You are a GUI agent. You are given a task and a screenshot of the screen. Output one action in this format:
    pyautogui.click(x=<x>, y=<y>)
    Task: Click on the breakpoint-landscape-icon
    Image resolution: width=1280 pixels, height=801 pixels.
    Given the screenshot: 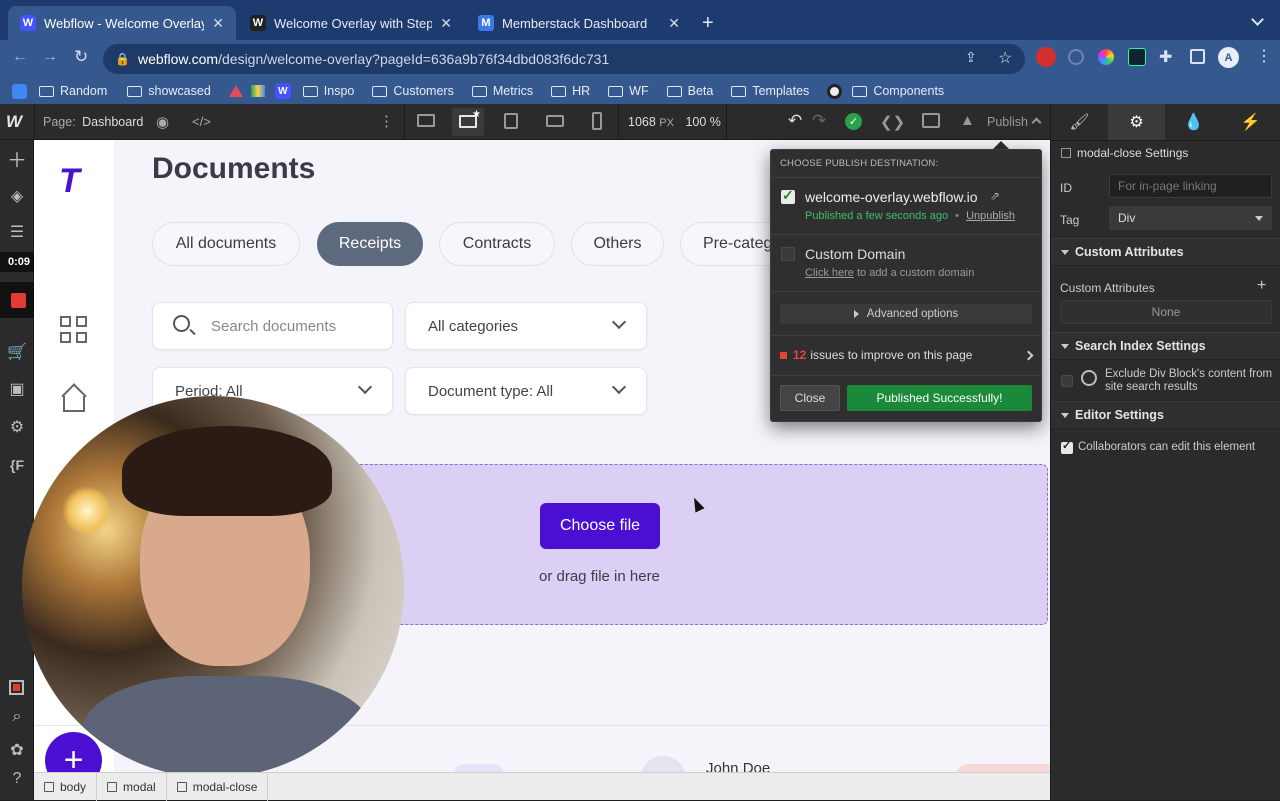 What is the action you would take?
    pyautogui.click(x=555, y=121)
    